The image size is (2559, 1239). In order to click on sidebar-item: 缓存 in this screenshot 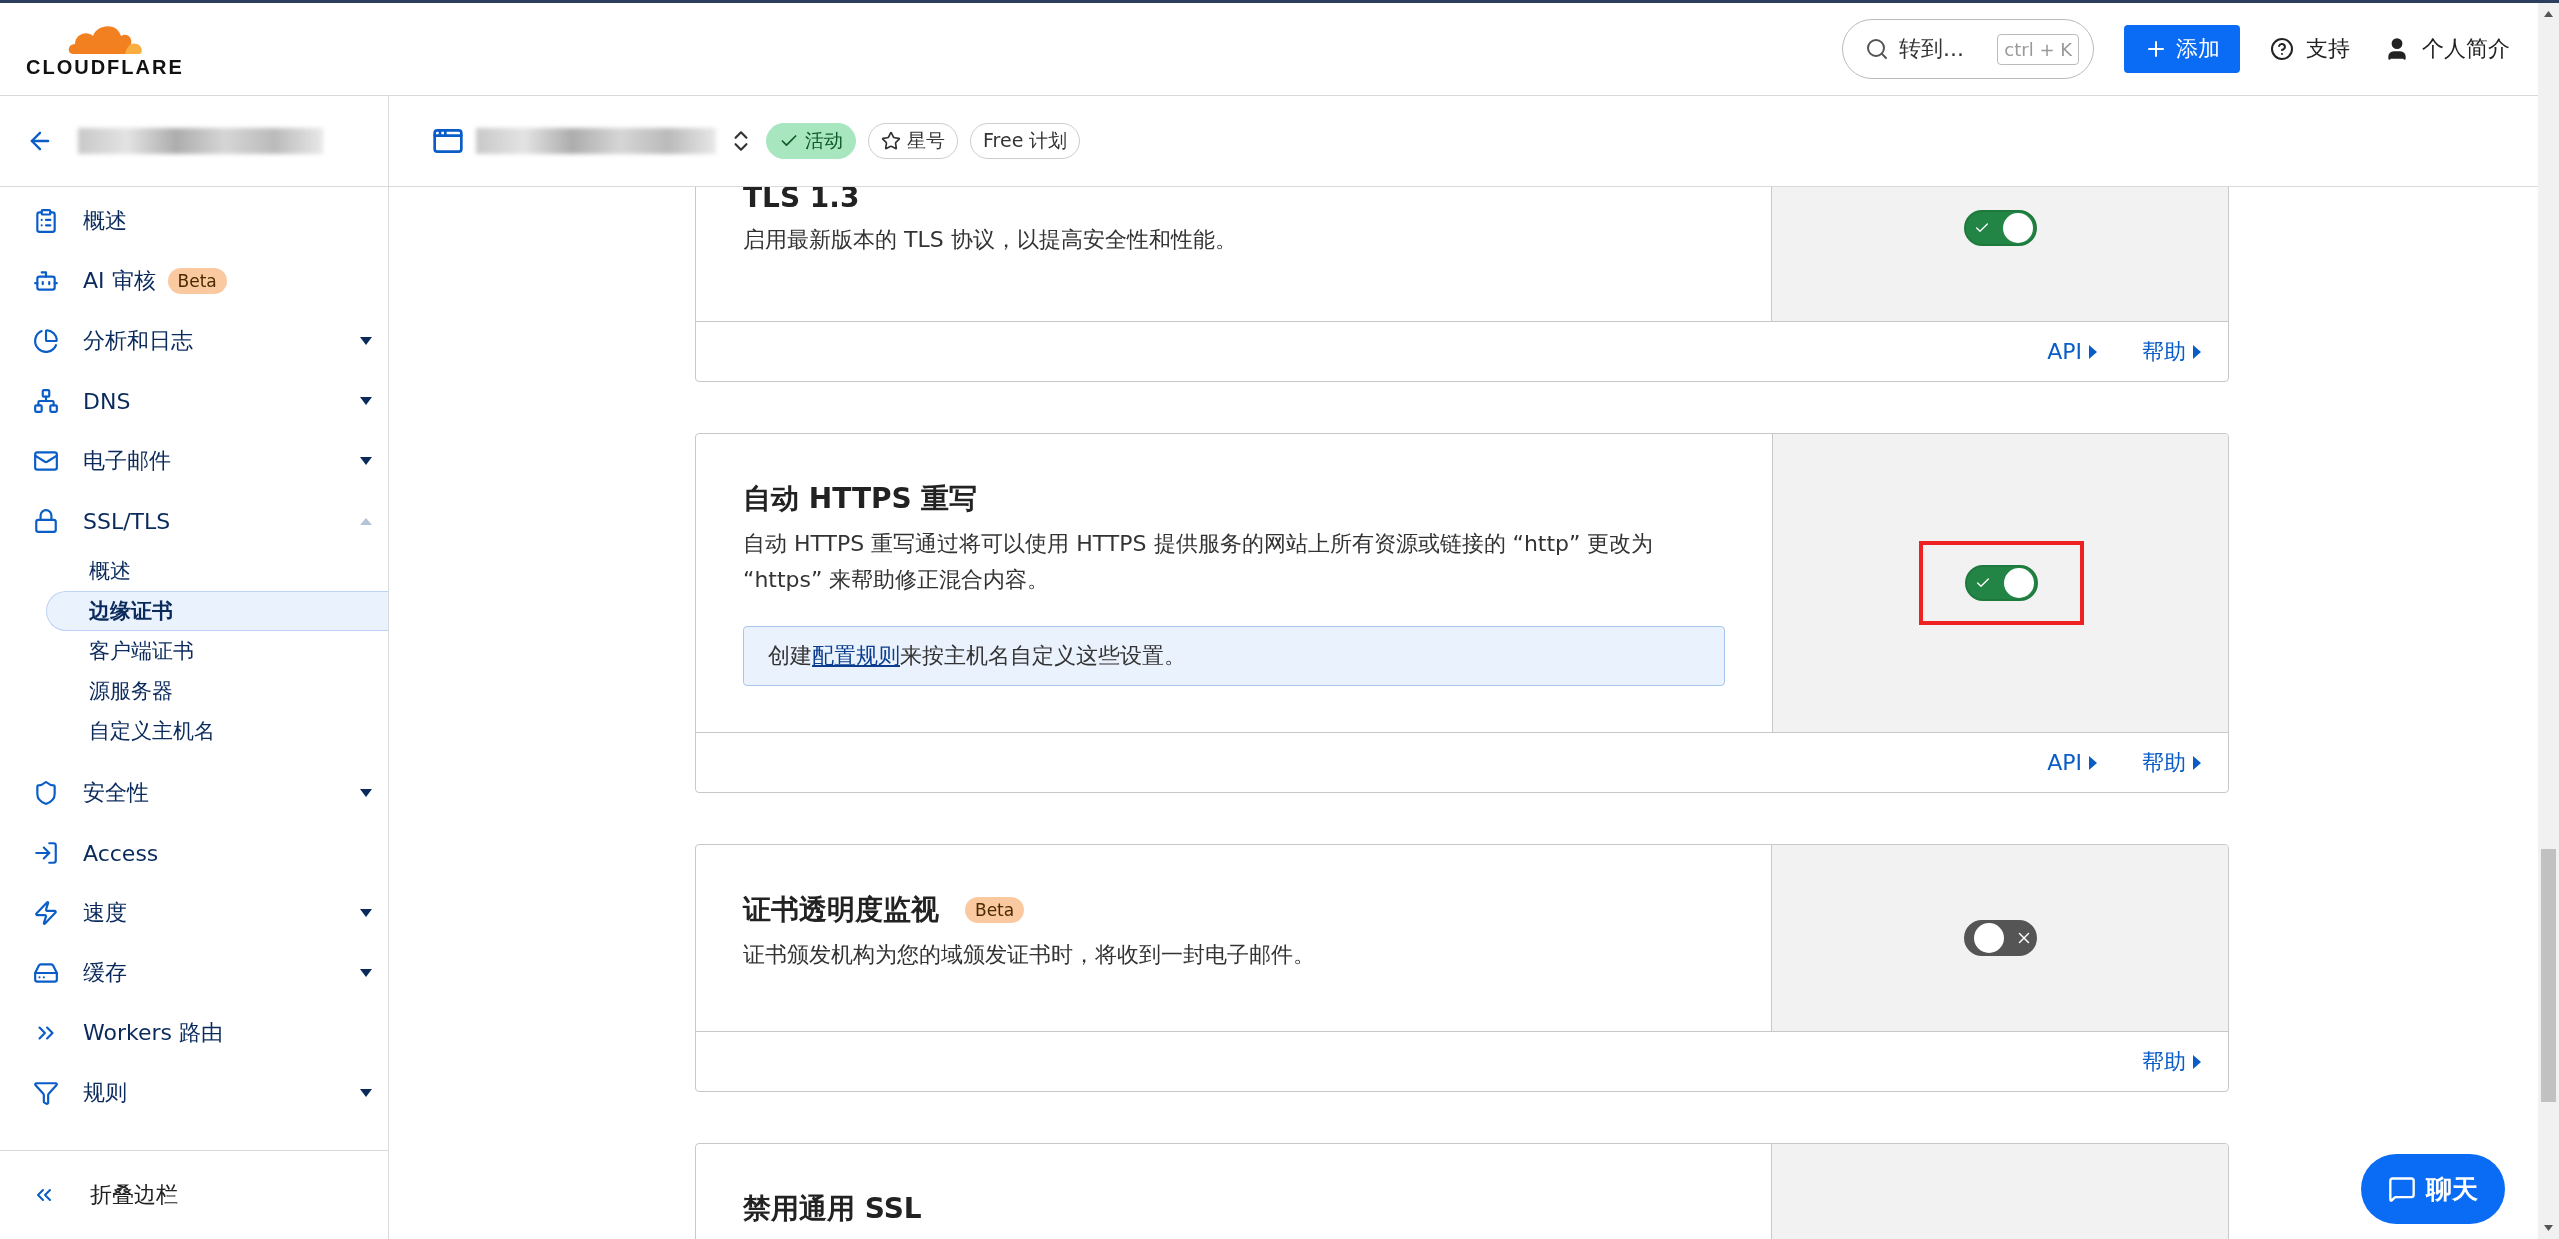, I will do `click(194, 973)`.